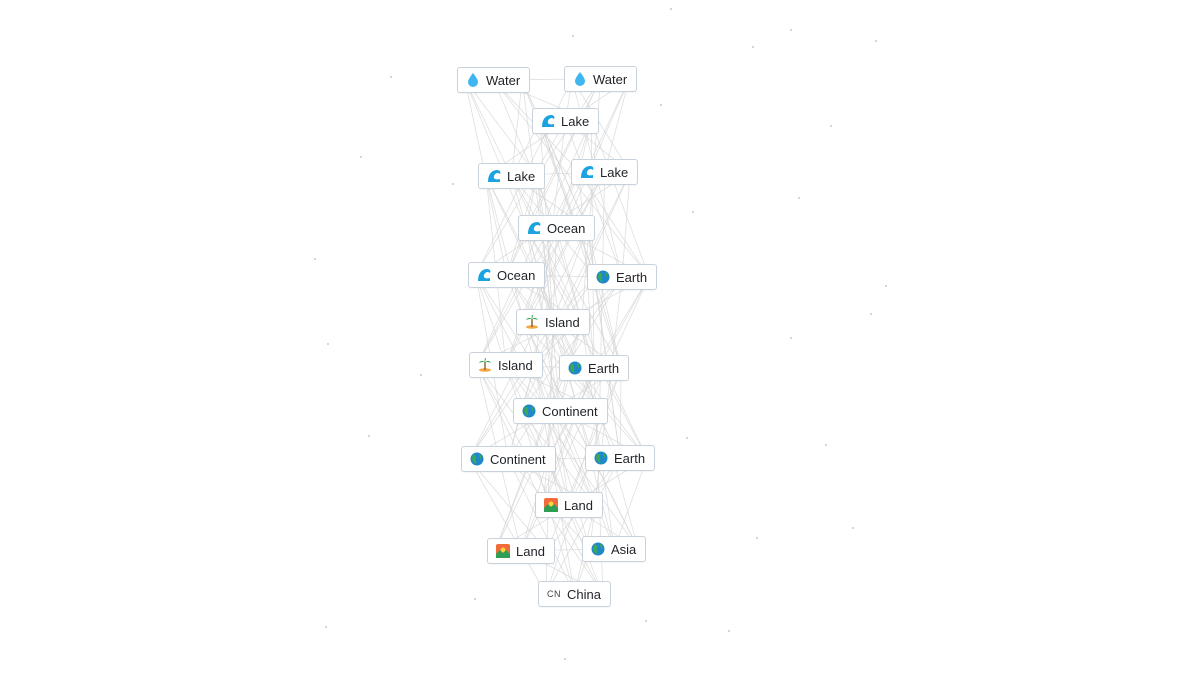 The height and width of the screenshot is (675, 1200). Describe the element at coordinates (473, 80) in the screenshot. I see `water-drop-icon` at that location.